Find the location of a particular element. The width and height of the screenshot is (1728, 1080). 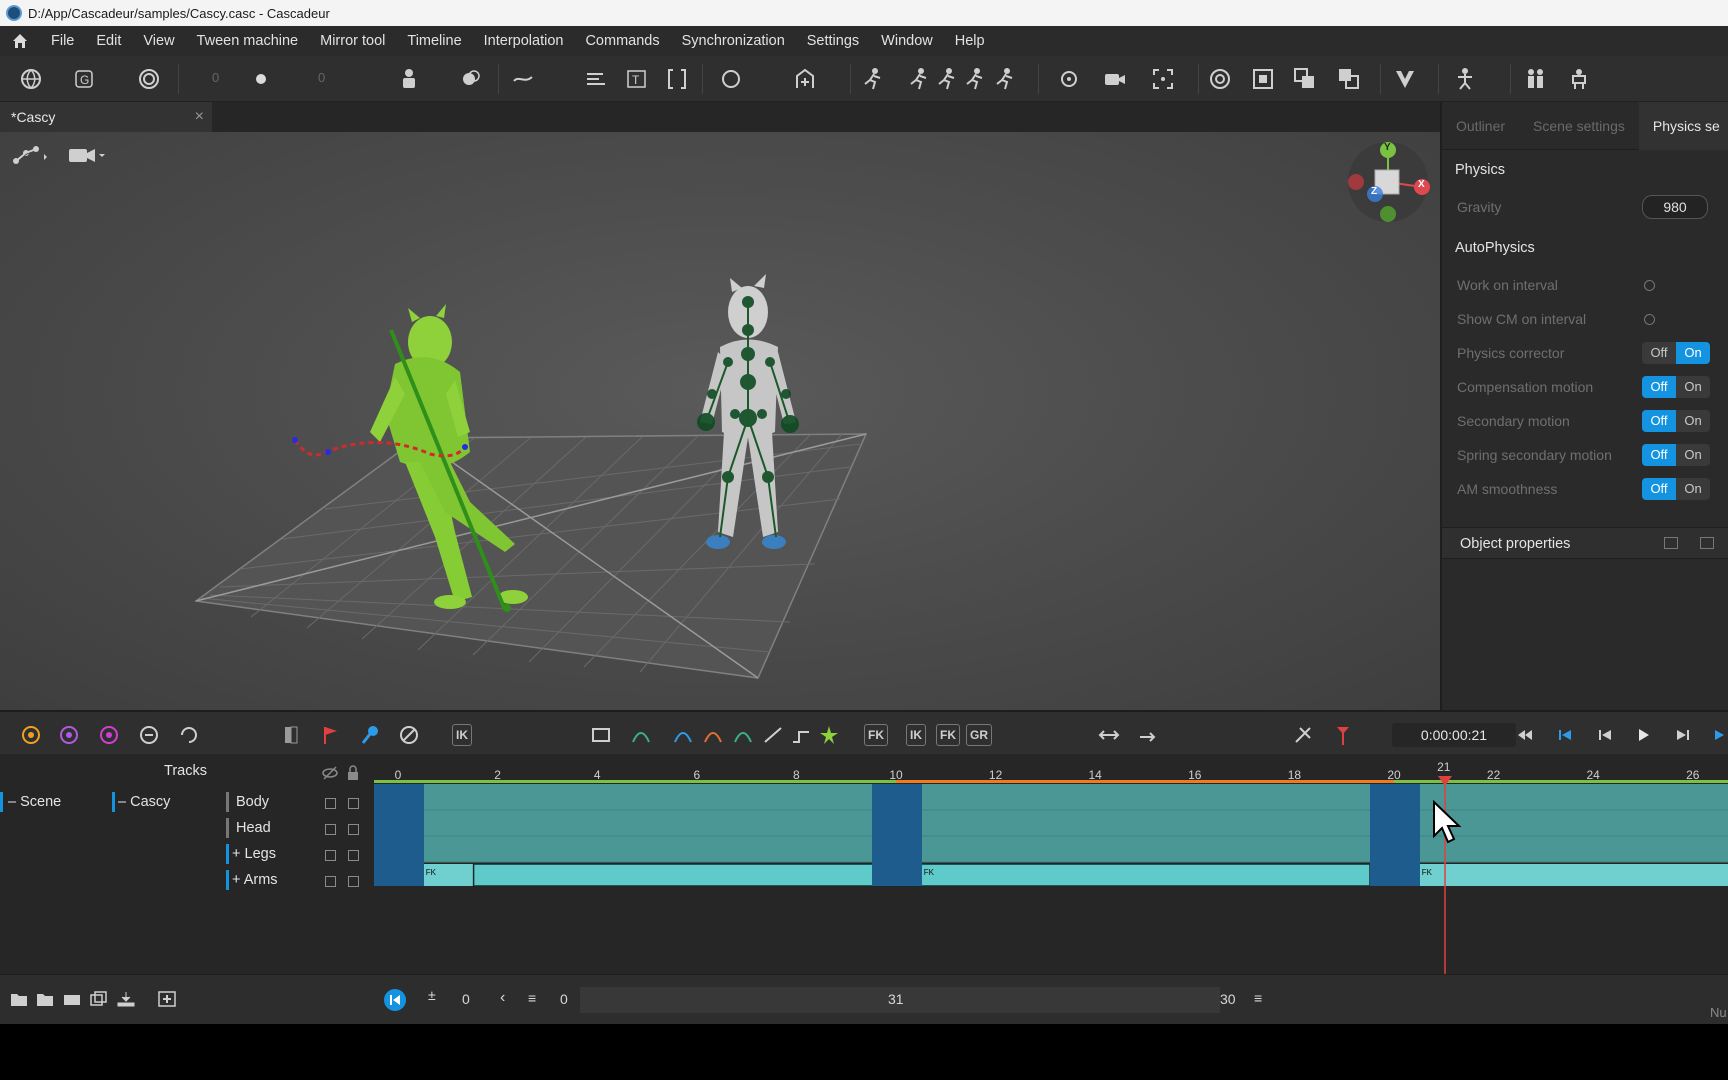

panel-float-icon is located at coordinates (1707, 543).